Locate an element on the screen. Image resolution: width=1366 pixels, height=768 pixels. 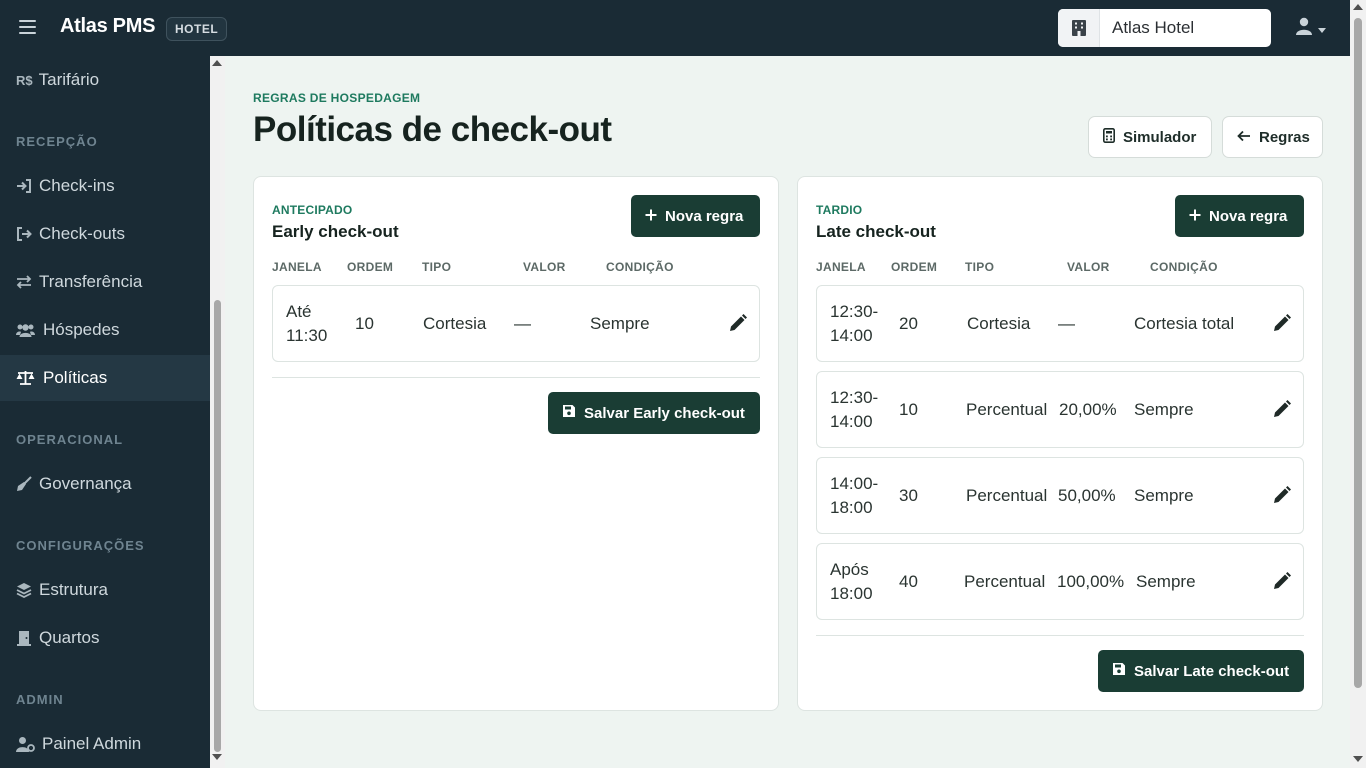
early-col-valor: VALOR is located at coordinates (544, 267).